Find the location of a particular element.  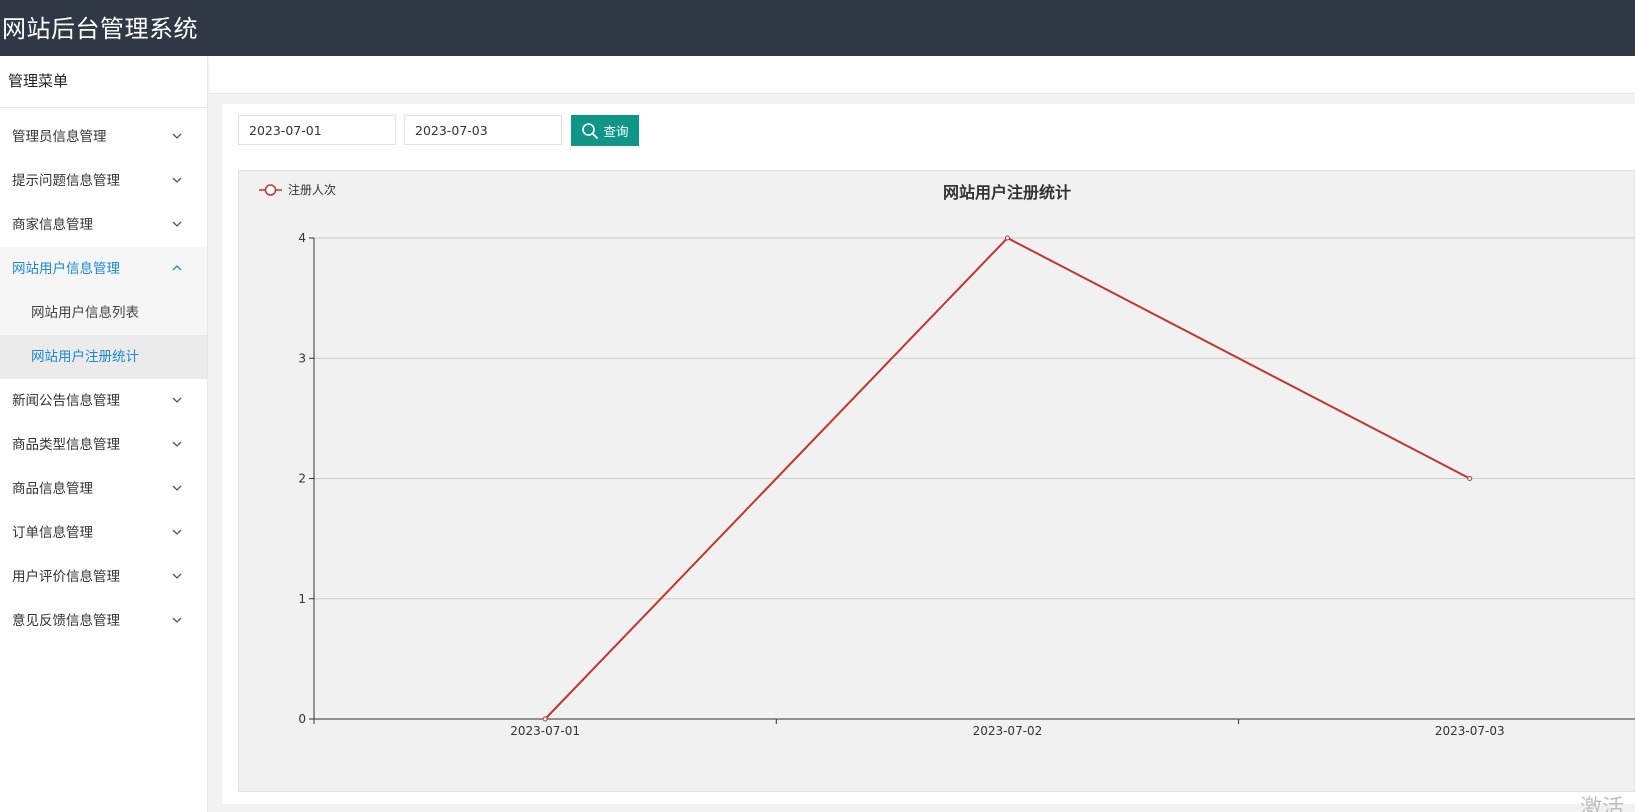

x-tick-label: 2023-07-01 is located at coordinates (545, 731).